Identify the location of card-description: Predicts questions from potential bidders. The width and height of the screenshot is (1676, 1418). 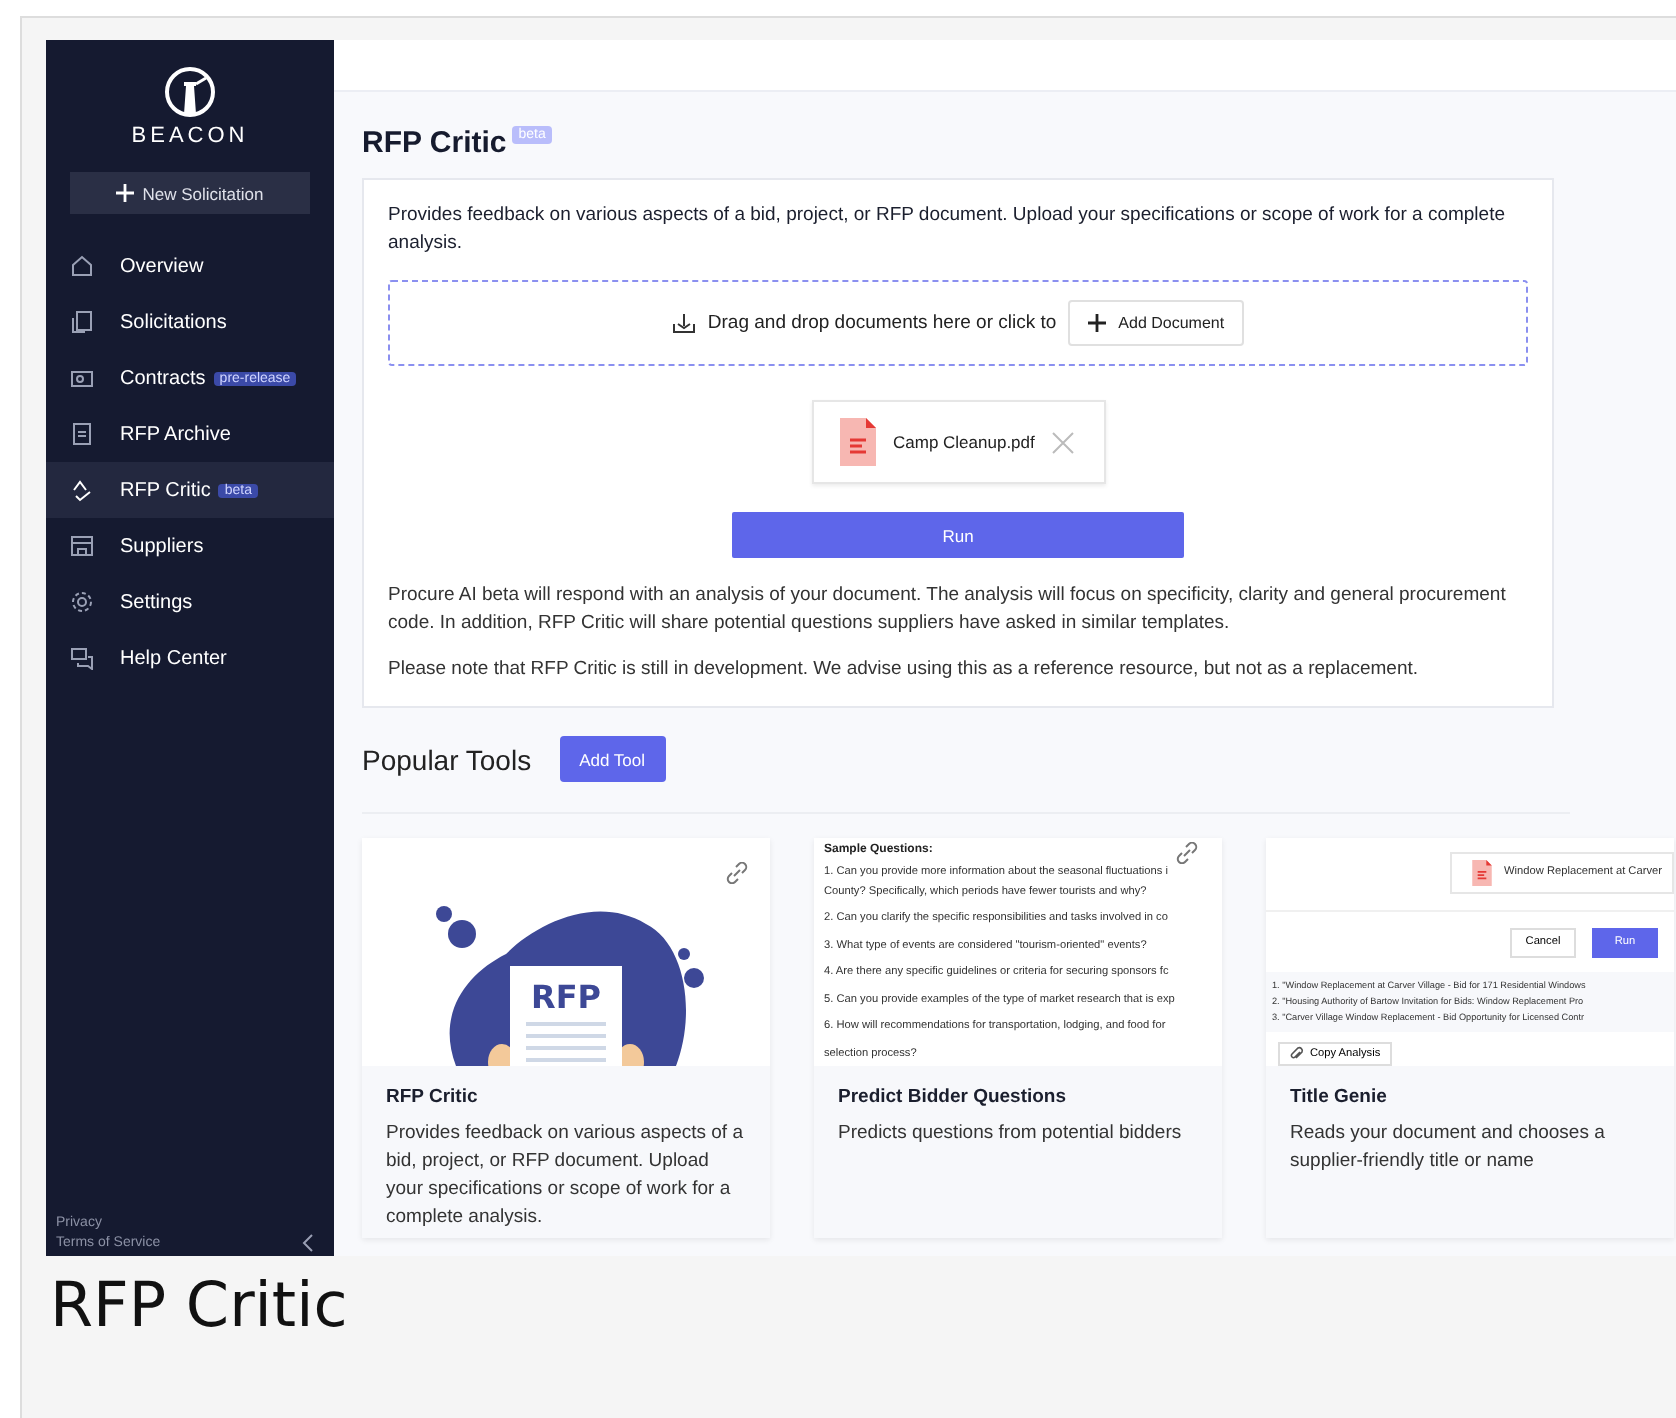
(1011, 1134).